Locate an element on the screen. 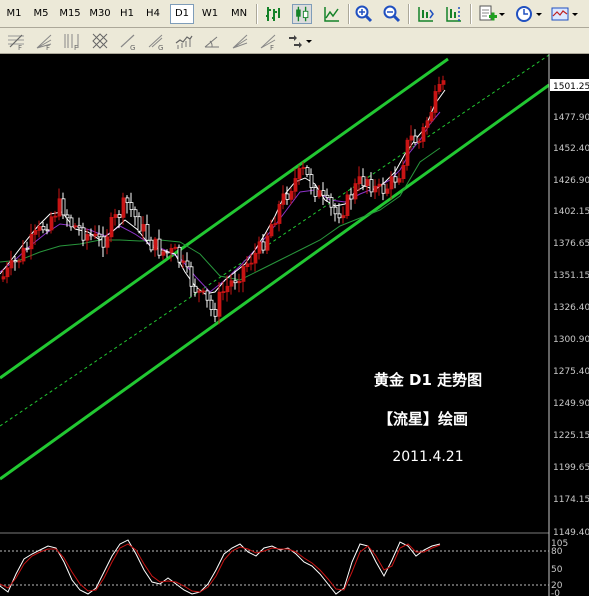 The height and width of the screenshot is (596, 589). stochastic-oscillator is located at coordinates (274, 567).